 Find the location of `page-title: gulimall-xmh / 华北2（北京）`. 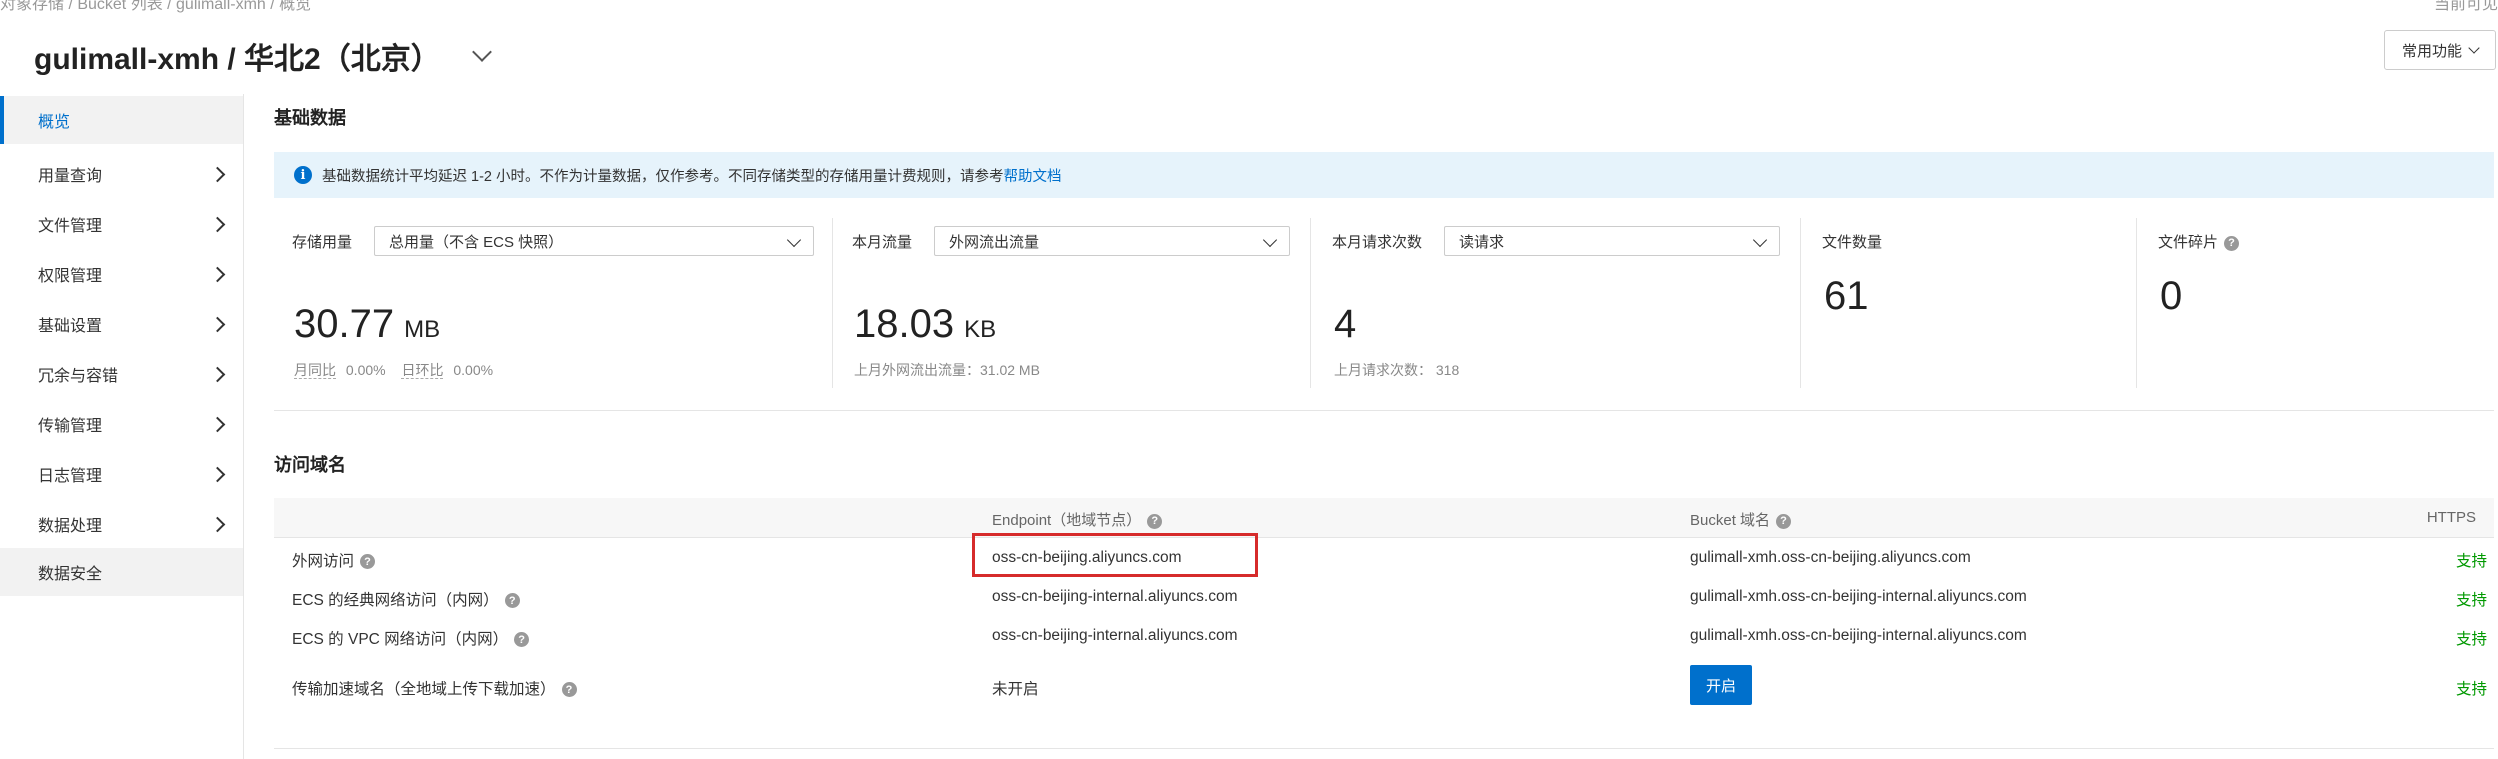

page-title: gulimall-xmh / 华北2（北京） is located at coordinates (263, 56).